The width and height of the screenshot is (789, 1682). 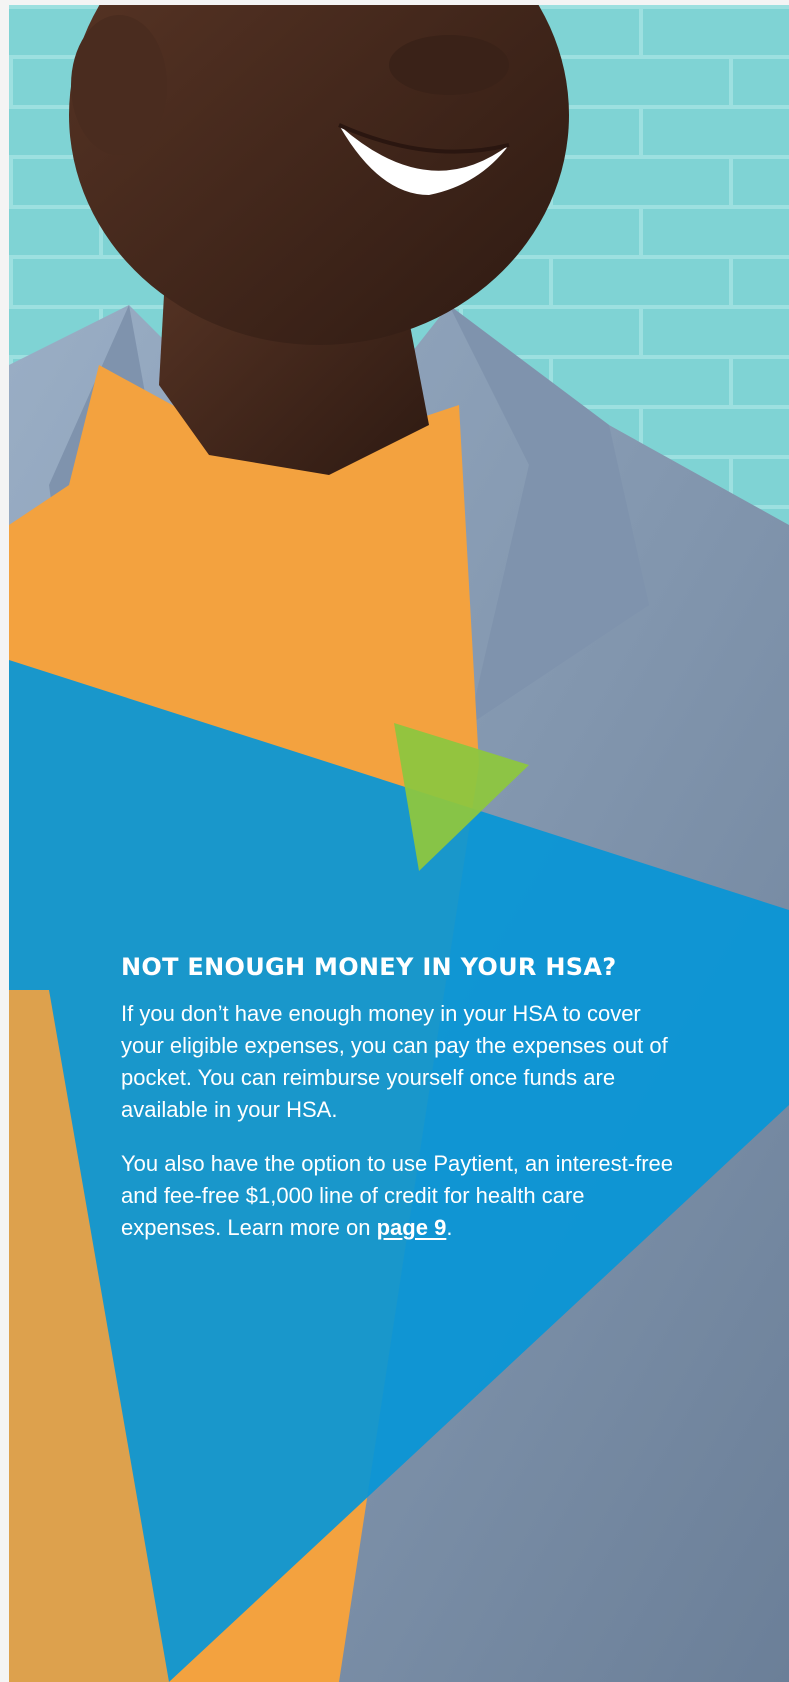 I want to click on paytient-paragraph-end: ., so click(x=449, y=1227).